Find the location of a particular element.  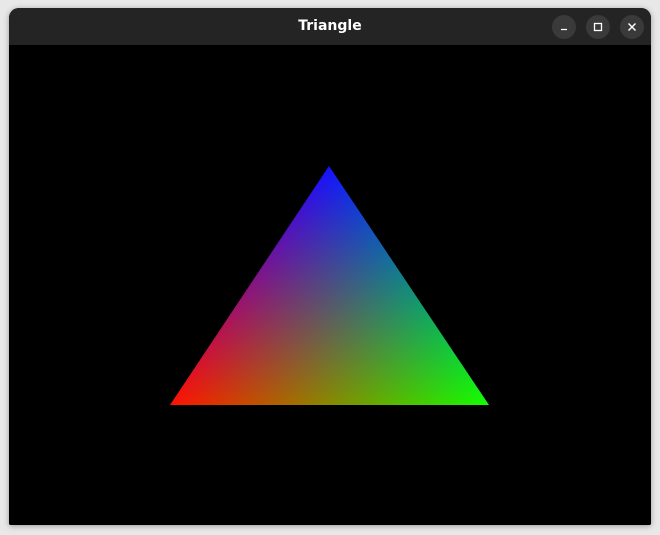

title-bar: Triangle is located at coordinates (330, 26).